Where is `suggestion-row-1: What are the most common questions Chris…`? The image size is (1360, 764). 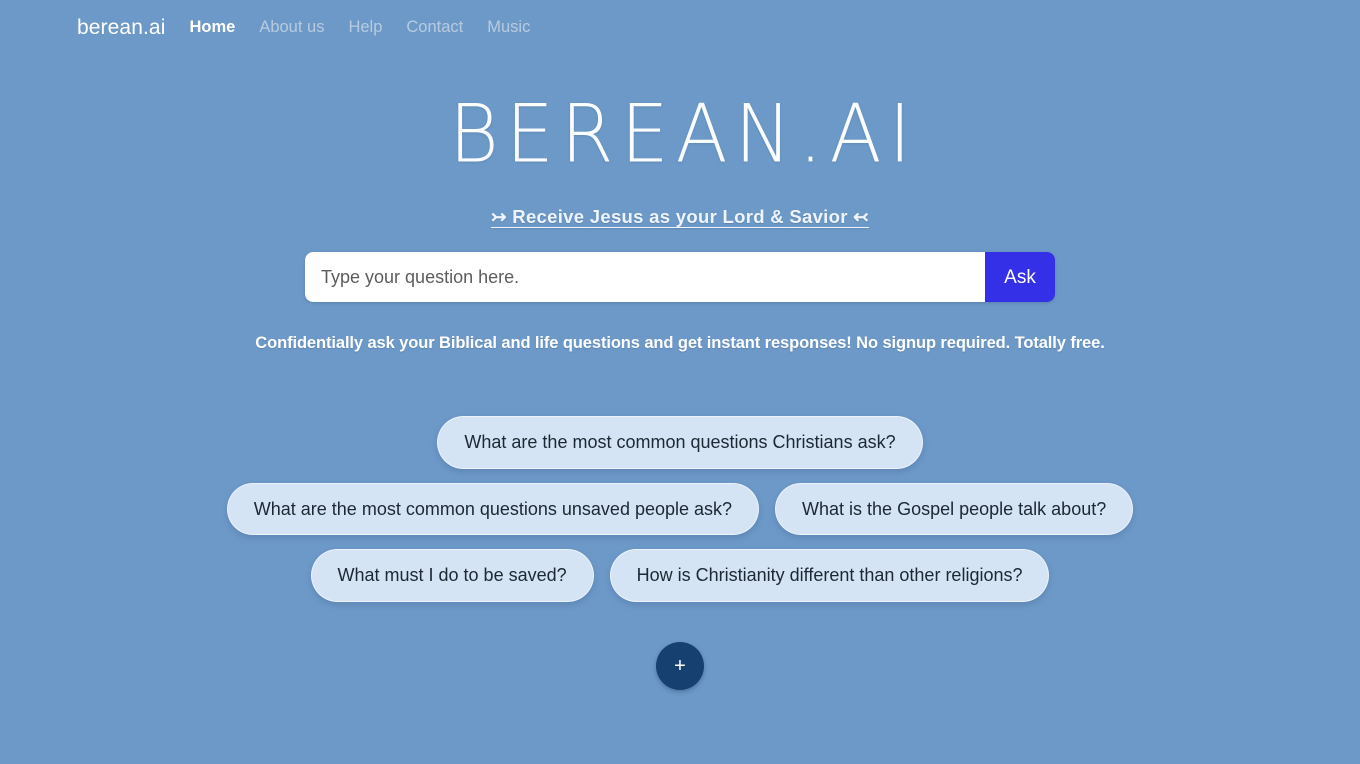 suggestion-row-1: What are the most common questions Chris… is located at coordinates (680, 442).